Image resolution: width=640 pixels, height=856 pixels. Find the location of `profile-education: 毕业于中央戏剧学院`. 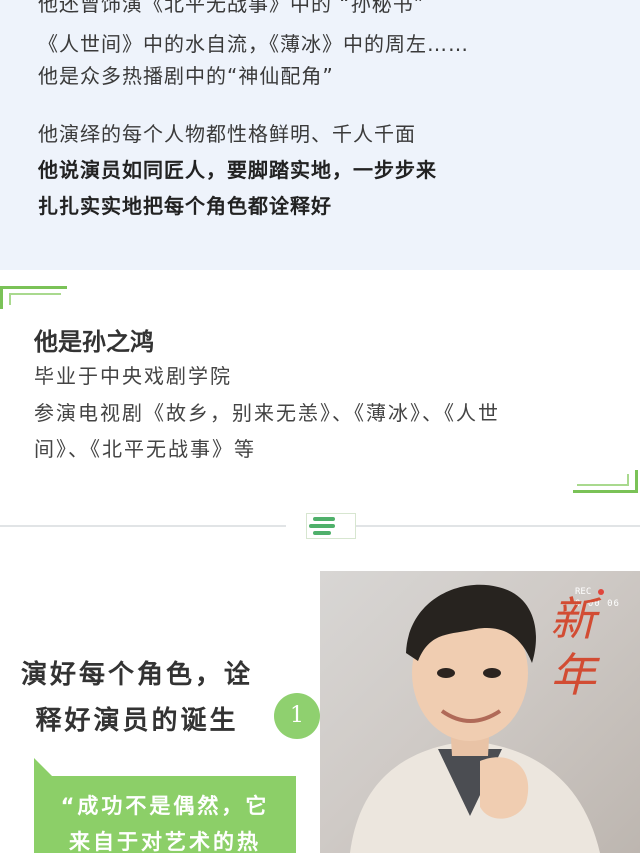

profile-education: 毕业于中央戏剧学院 is located at coordinates (133, 376).